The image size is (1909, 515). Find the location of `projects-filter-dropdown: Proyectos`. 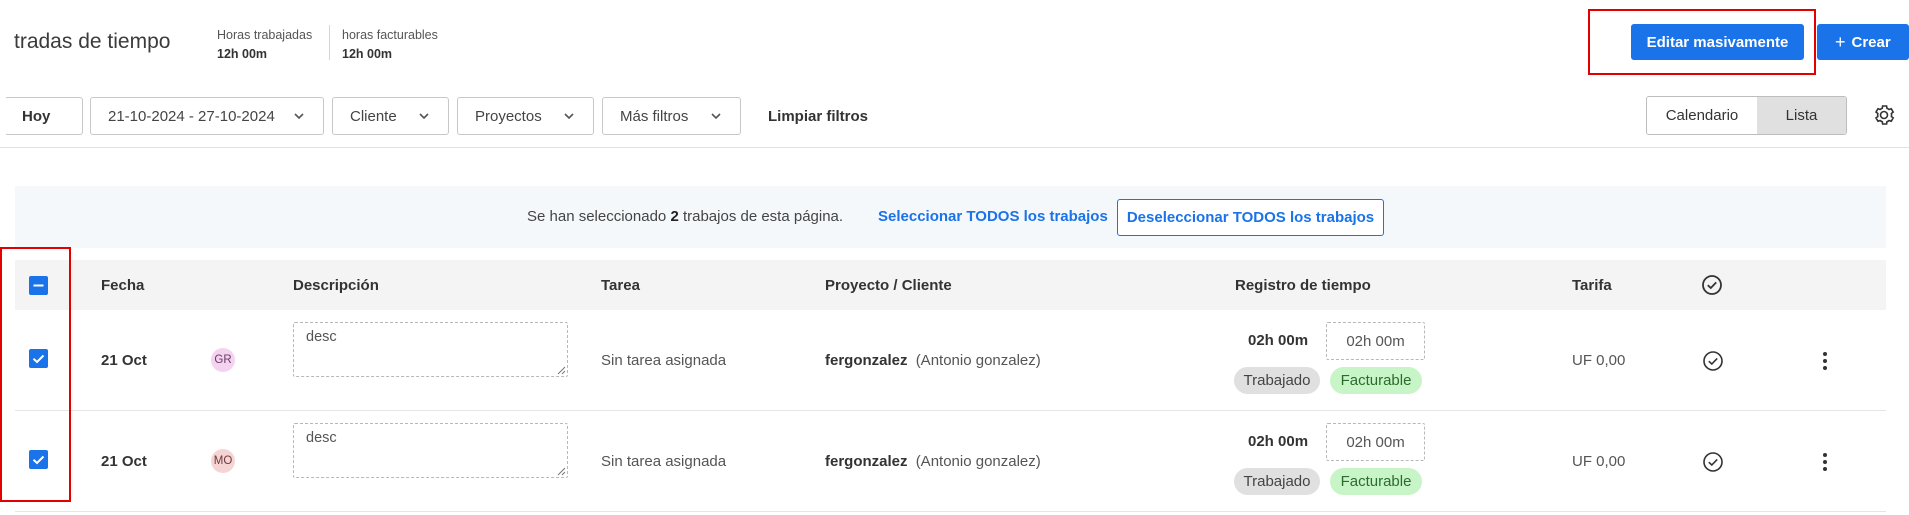

projects-filter-dropdown: Proyectos is located at coordinates (525, 116).